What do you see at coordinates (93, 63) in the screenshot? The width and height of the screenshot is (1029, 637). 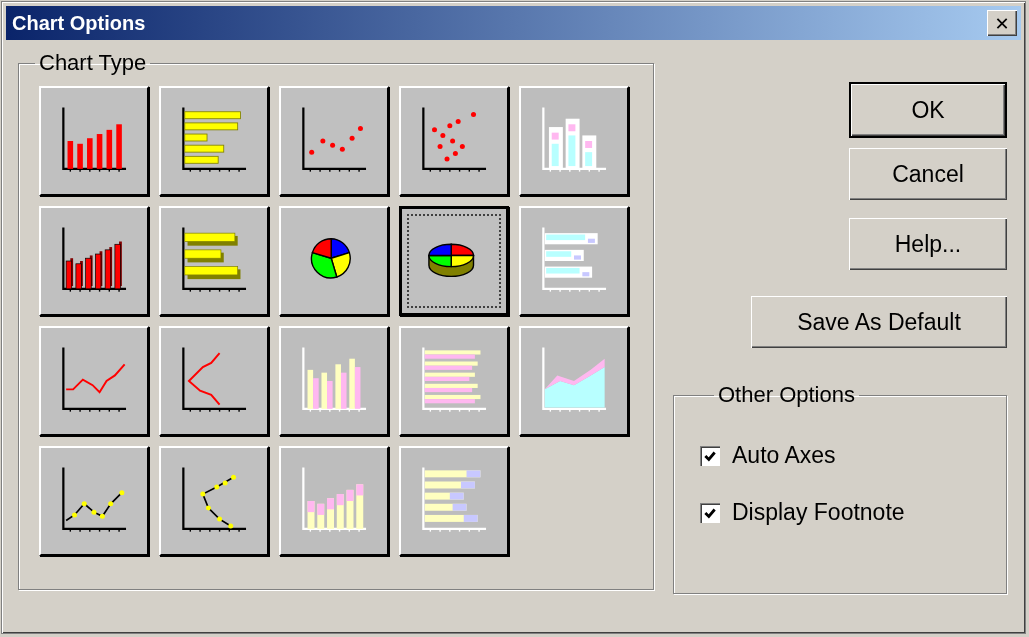 I see `group-title: Chart Type` at bounding box center [93, 63].